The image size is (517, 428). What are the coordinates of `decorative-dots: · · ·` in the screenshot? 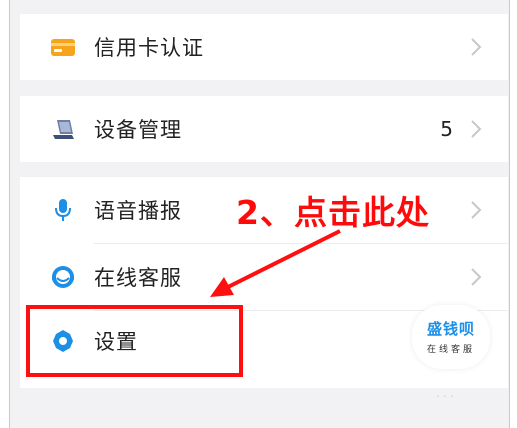 It's located at (445, 396).